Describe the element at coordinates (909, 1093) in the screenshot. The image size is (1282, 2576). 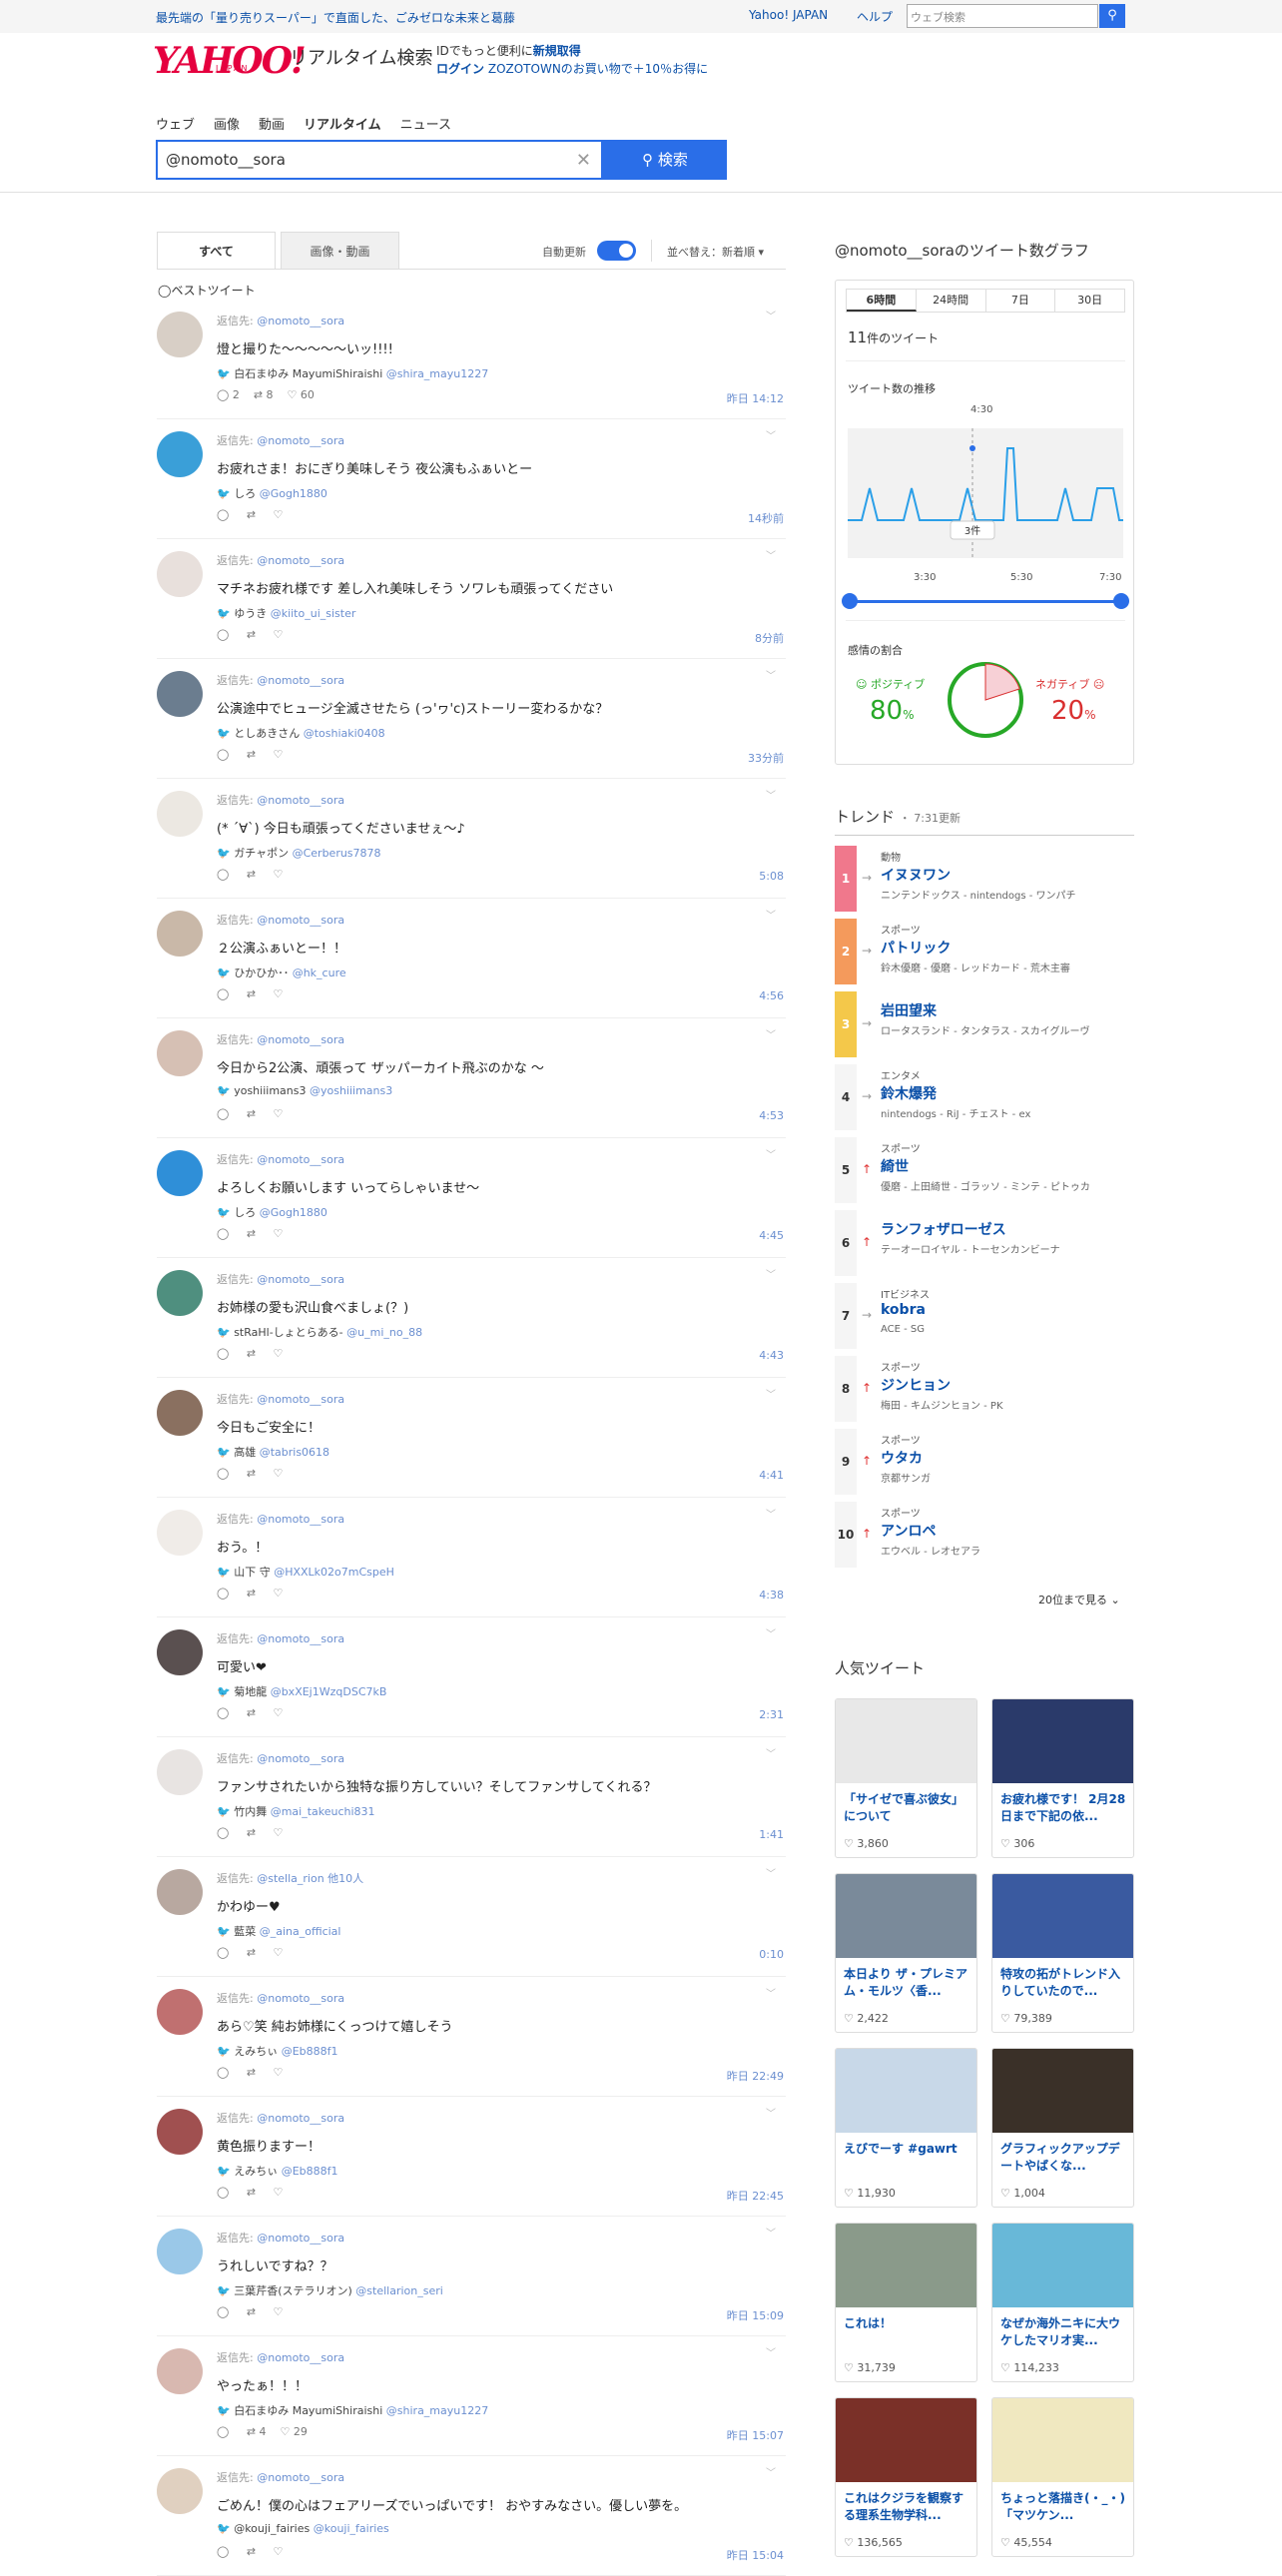
I see `trend-keyword: 鈴木爆発` at that location.